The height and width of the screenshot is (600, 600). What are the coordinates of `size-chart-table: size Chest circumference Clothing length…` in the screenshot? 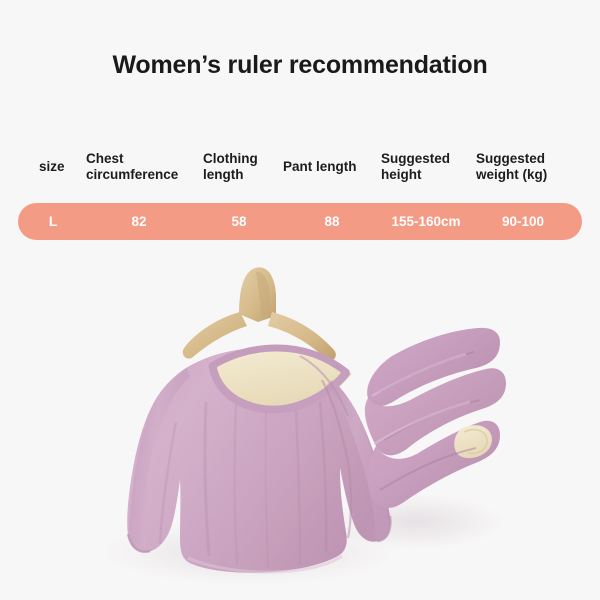 It's located at (300, 194).